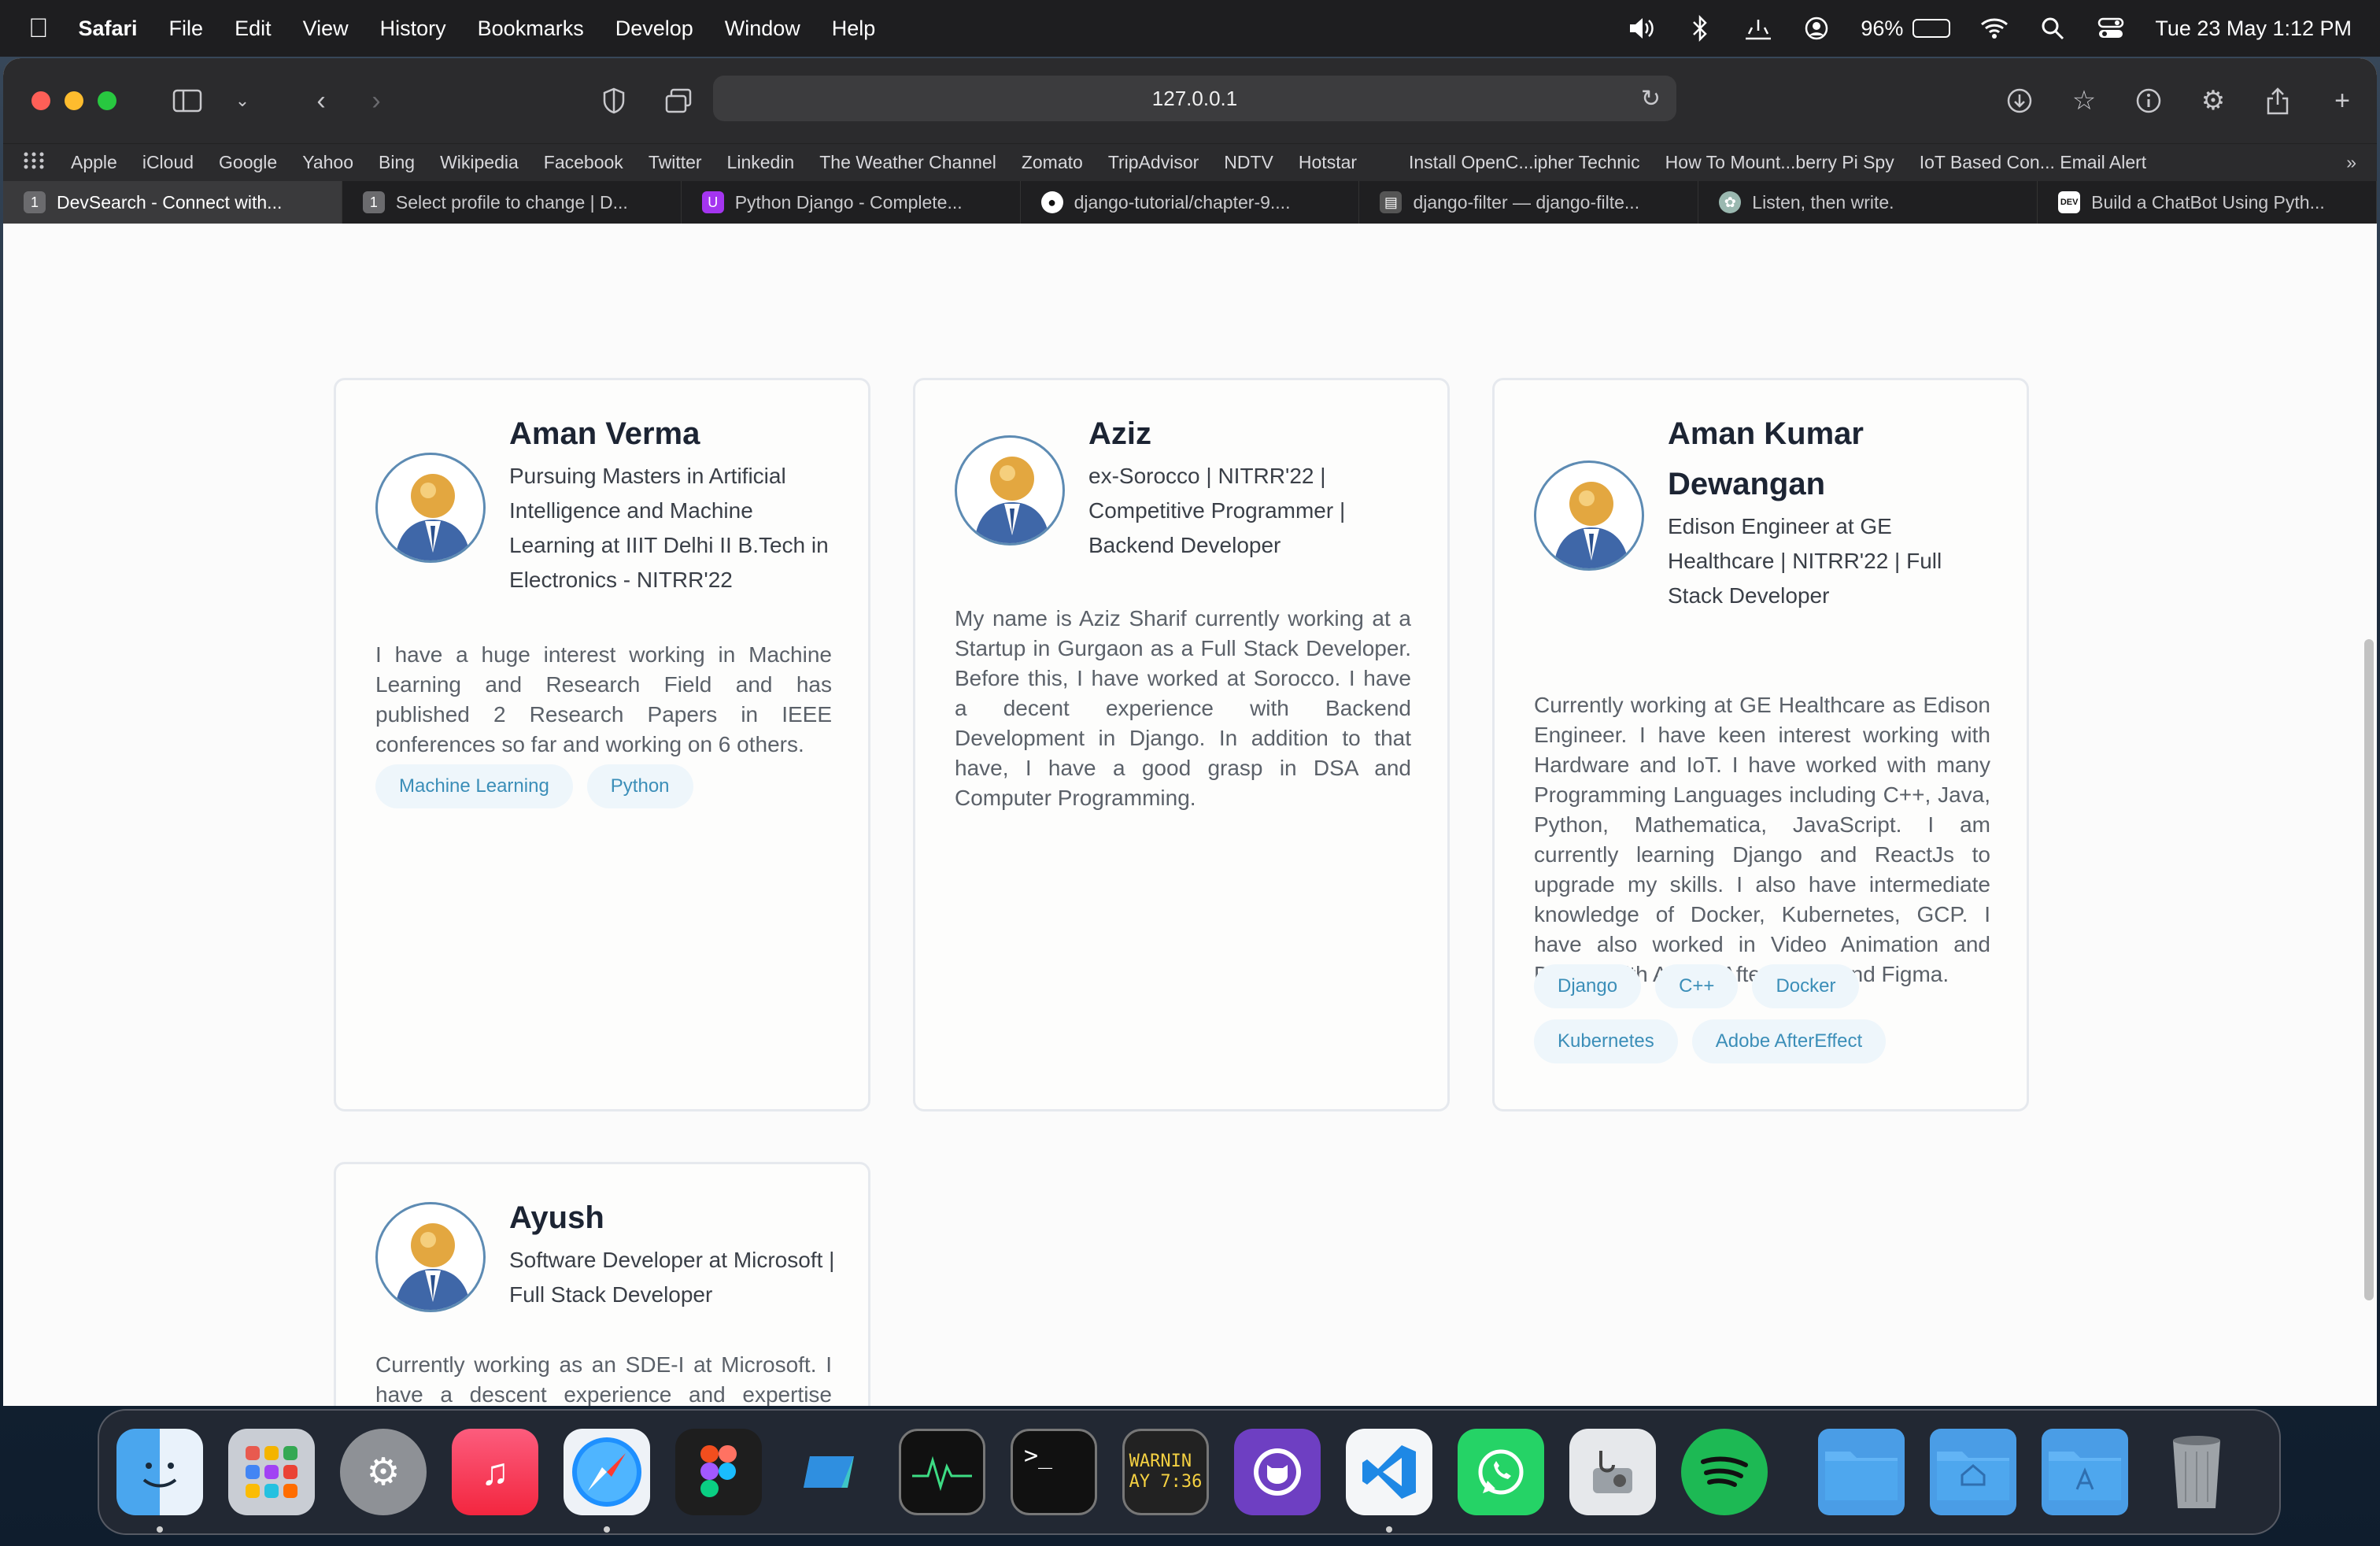 The height and width of the screenshot is (1546, 2380). Describe the element at coordinates (1194, 98) in the screenshot. I see `address-bar: 127.0.0.1 ↻` at that location.